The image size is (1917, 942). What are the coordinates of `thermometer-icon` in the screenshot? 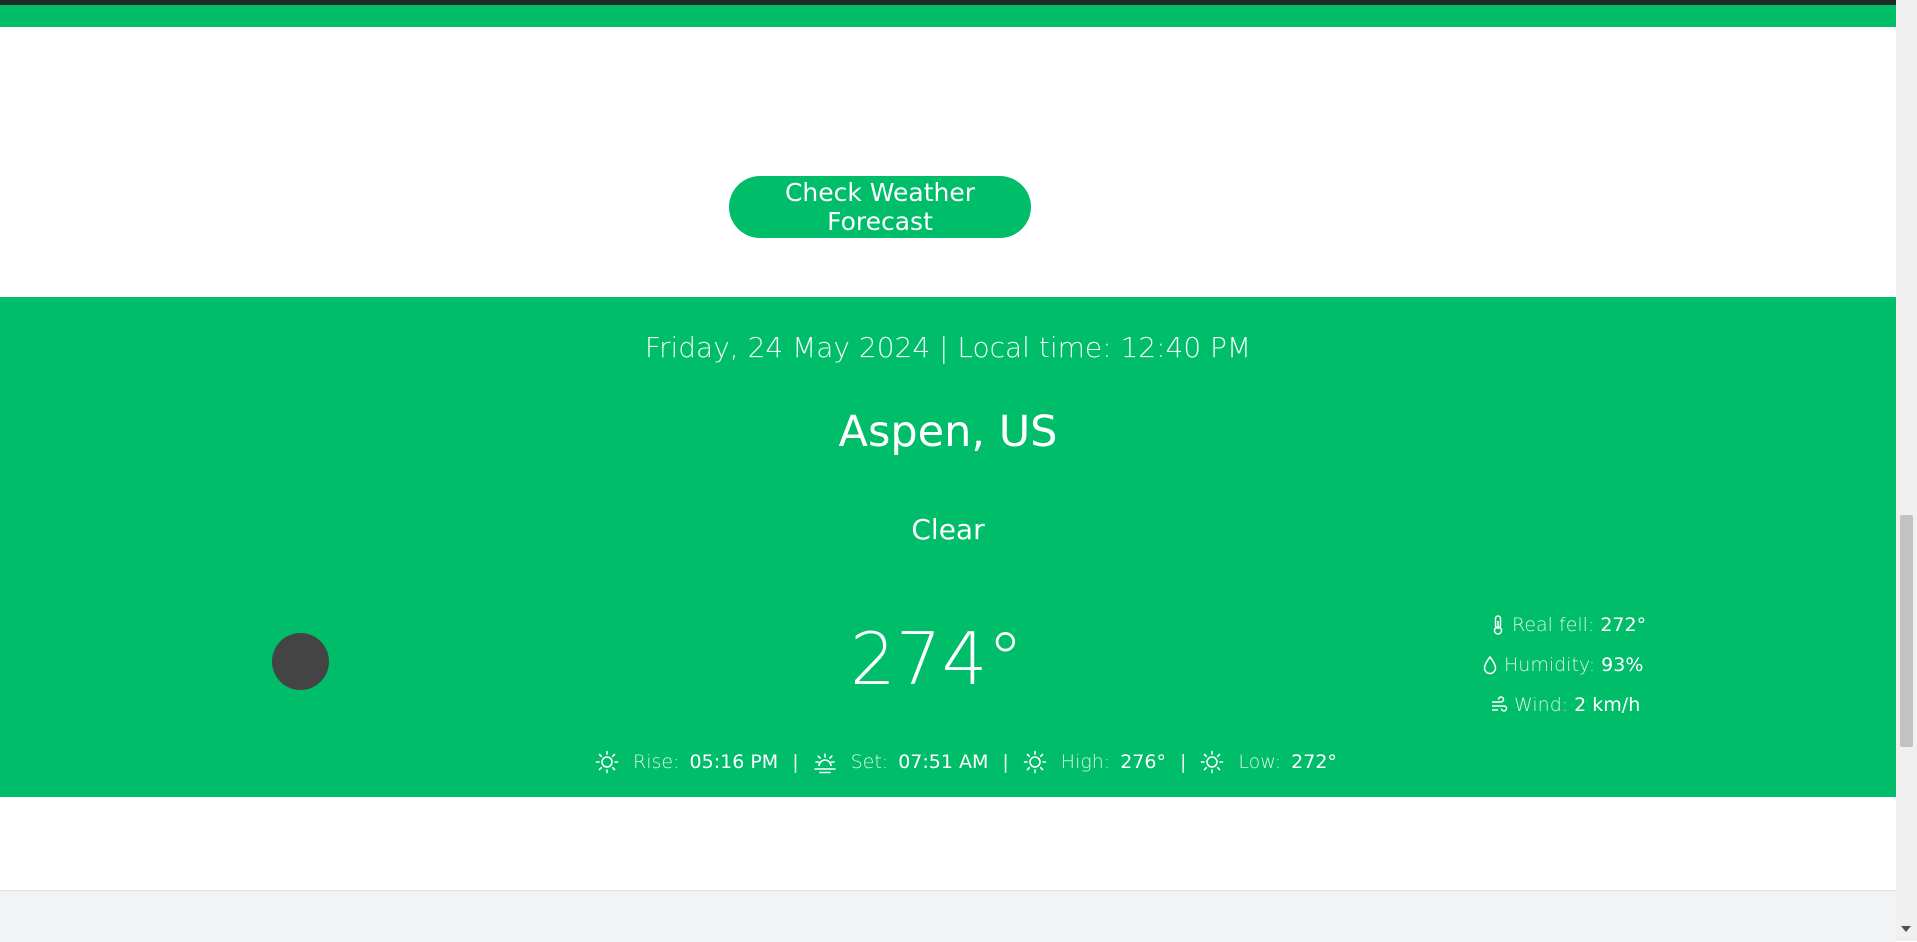 It's located at (1498, 625).